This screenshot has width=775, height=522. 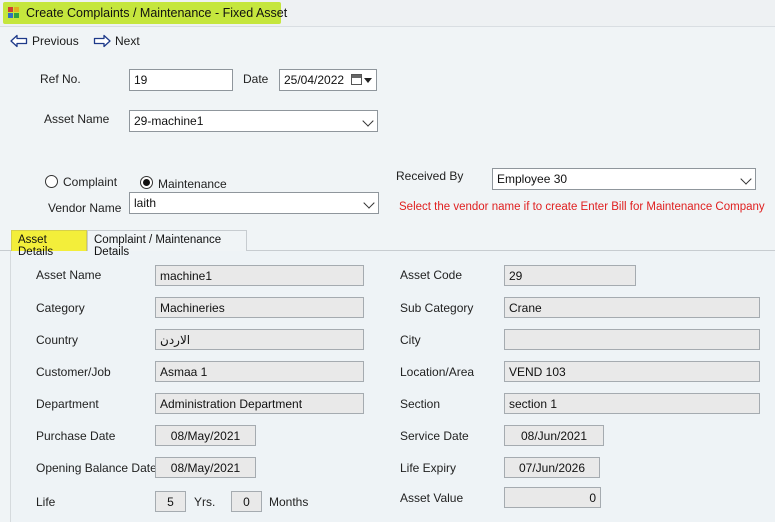 What do you see at coordinates (431, 275) in the screenshot?
I see `detail-asset-code-label: Asset Code` at bounding box center [431, 275].